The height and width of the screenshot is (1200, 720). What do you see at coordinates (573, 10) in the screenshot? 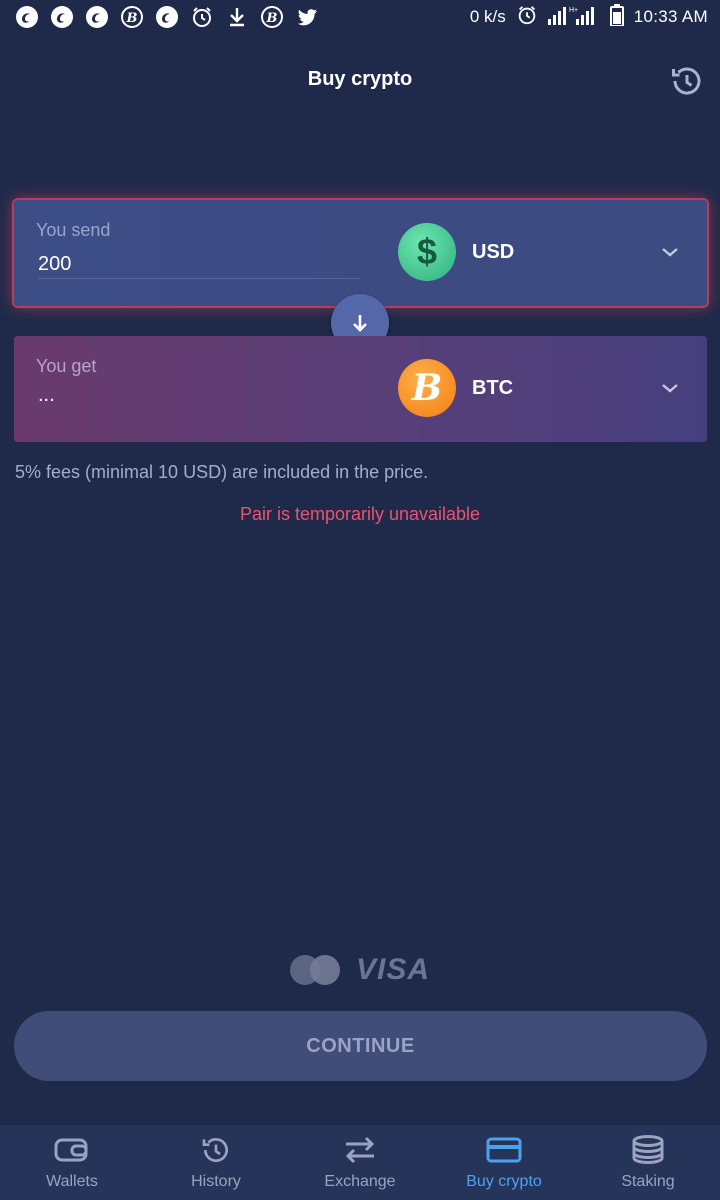
I see `svg-text: H+` at bounding box center [573, 10].